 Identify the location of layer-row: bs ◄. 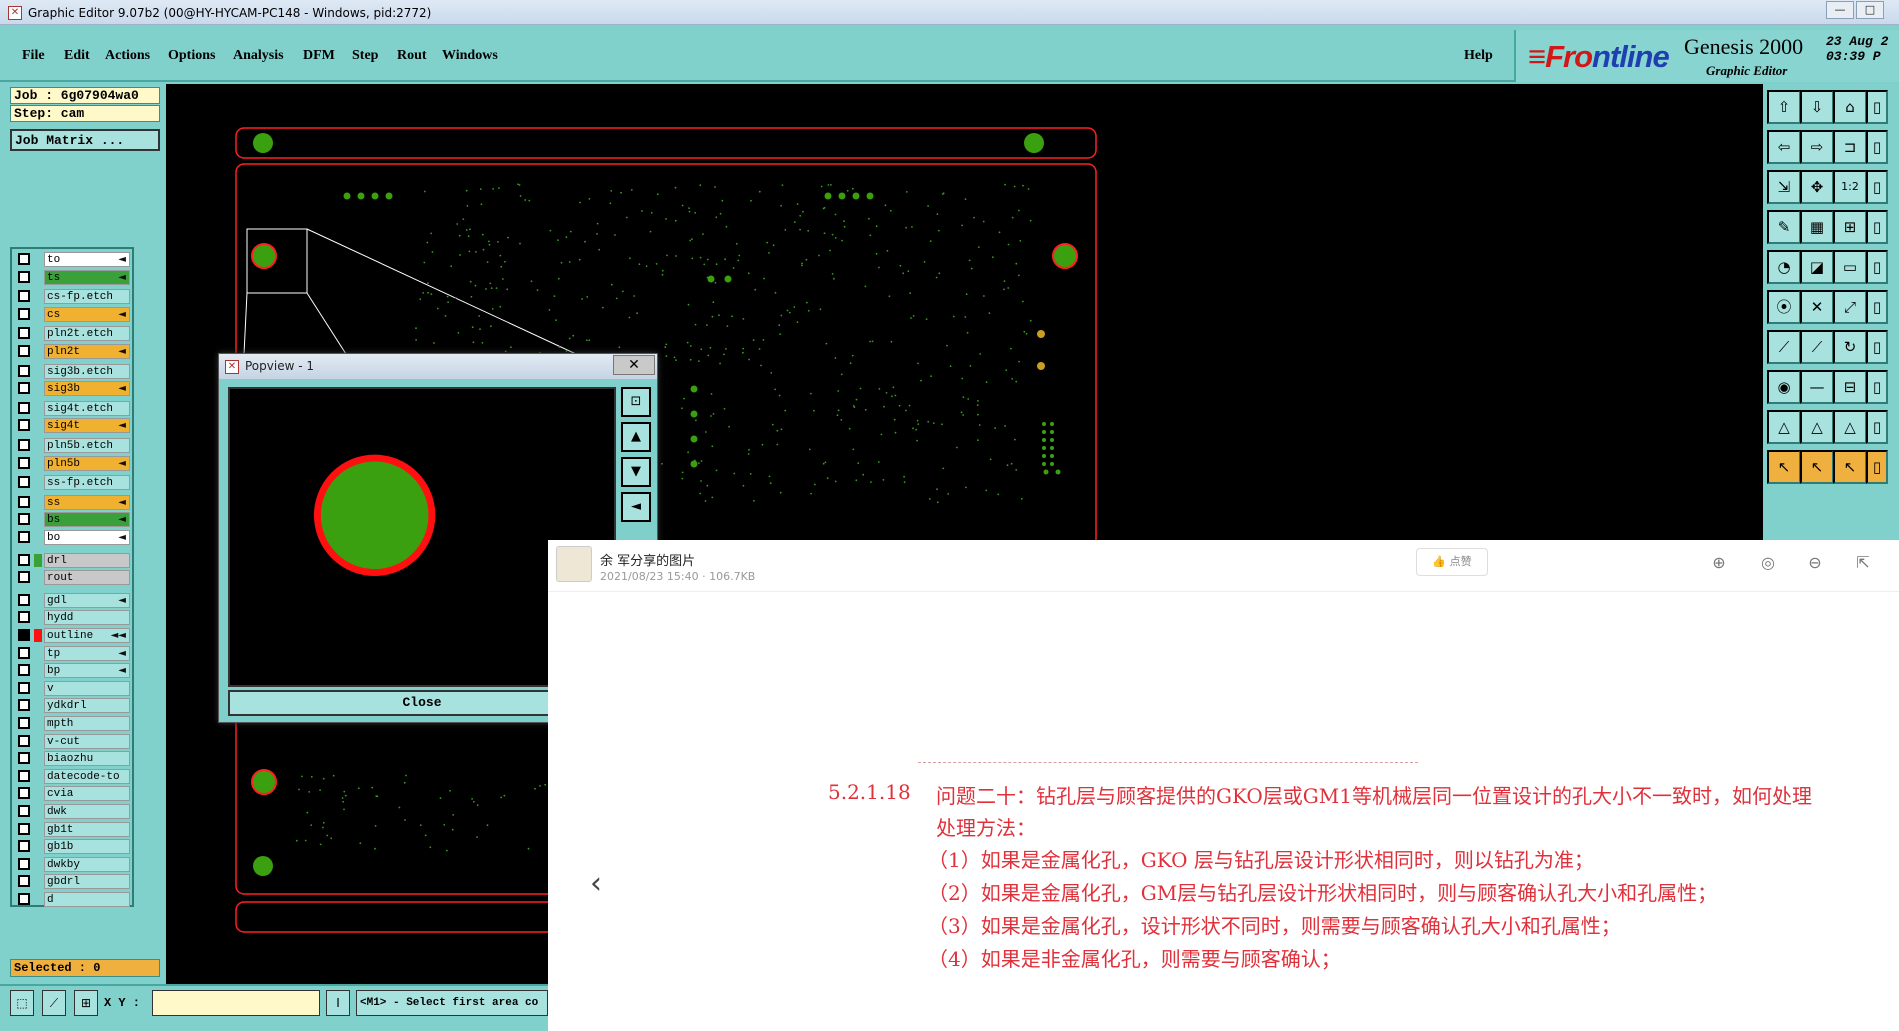
(74, 520).